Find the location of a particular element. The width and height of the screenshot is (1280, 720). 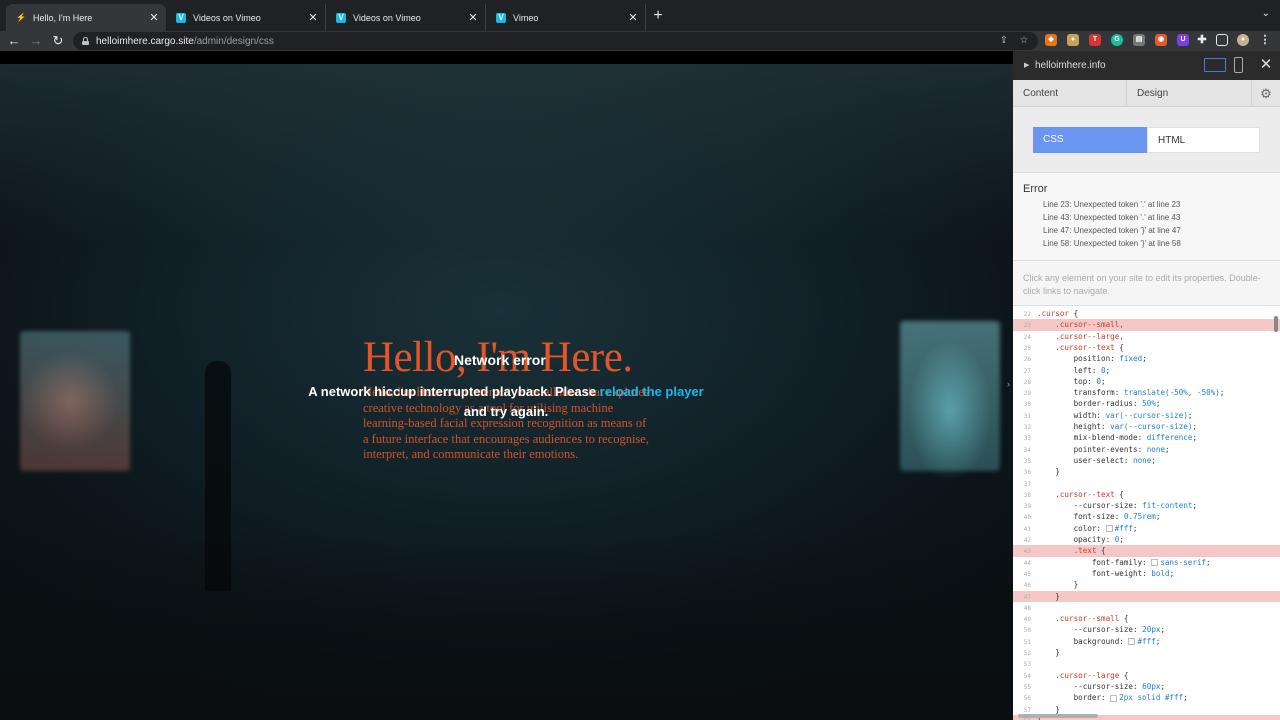

code-line: 51 background: #fff; is located at coordinates (1146, 641).